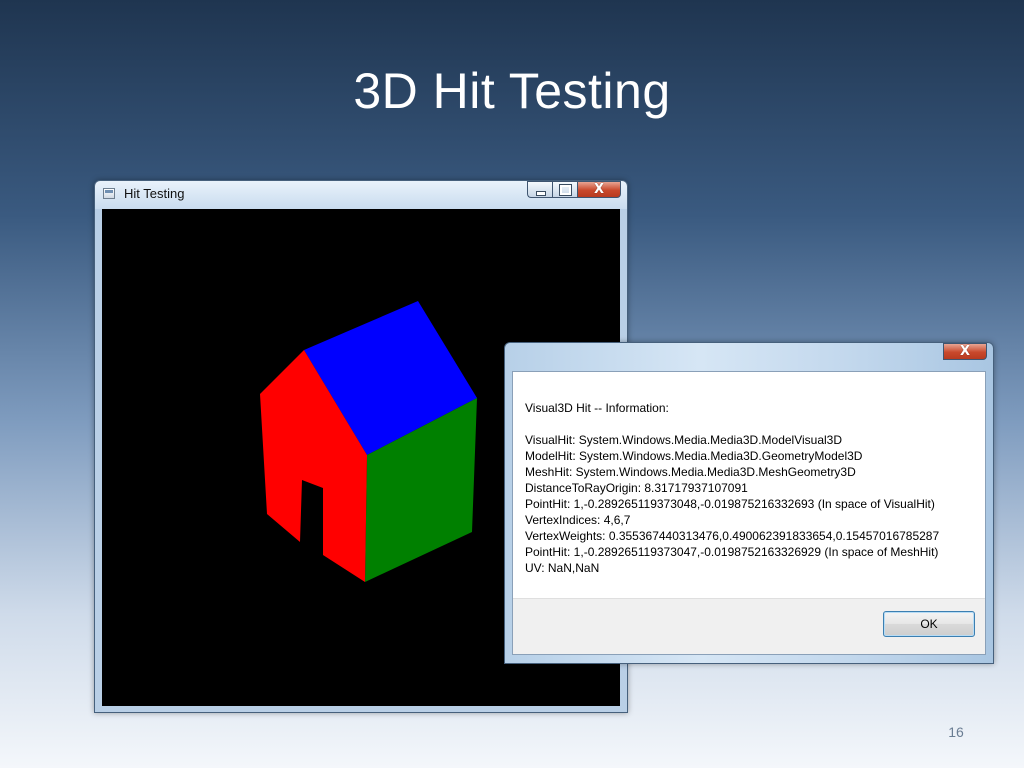 The width and height of the screenshot is (1024, 768). I want to click on maximize-button, so click(564, 189).